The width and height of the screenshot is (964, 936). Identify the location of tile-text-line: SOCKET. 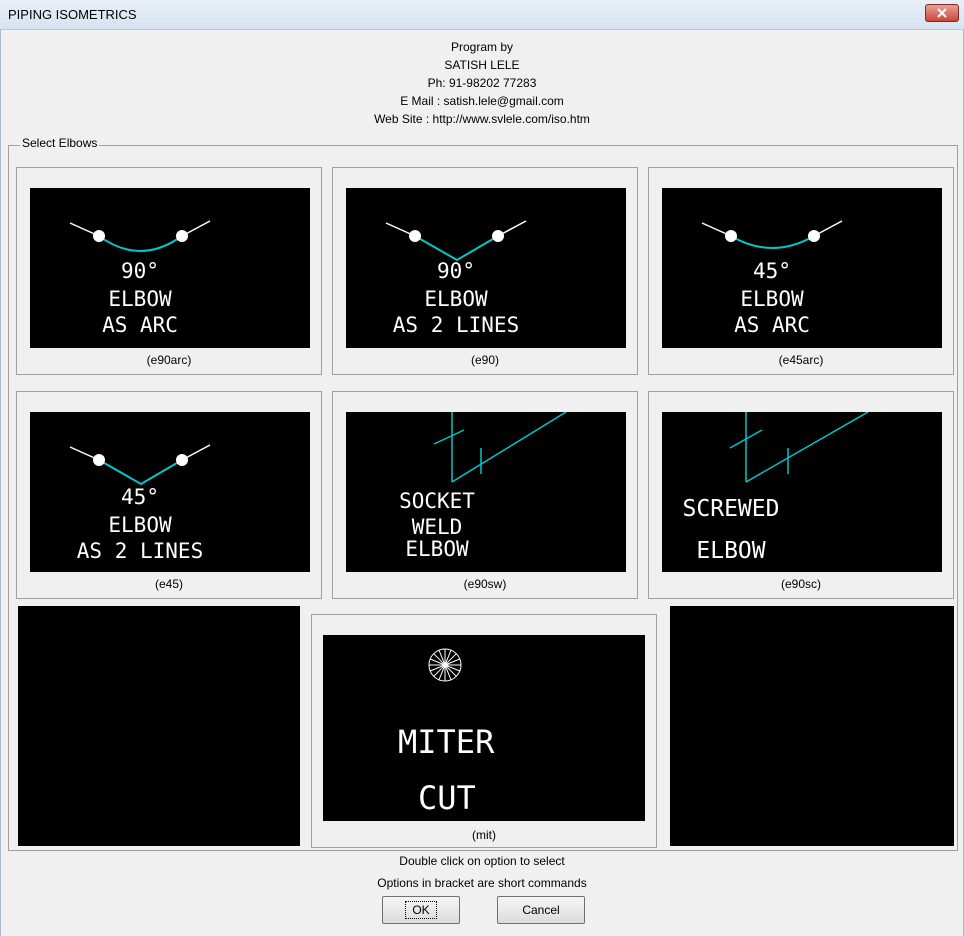
(437, 501).